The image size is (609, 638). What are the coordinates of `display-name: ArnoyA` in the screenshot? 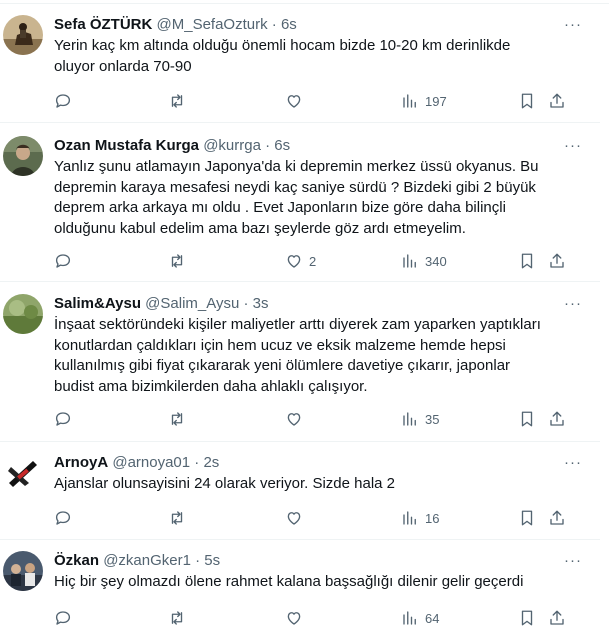 It's located at (81, 462).